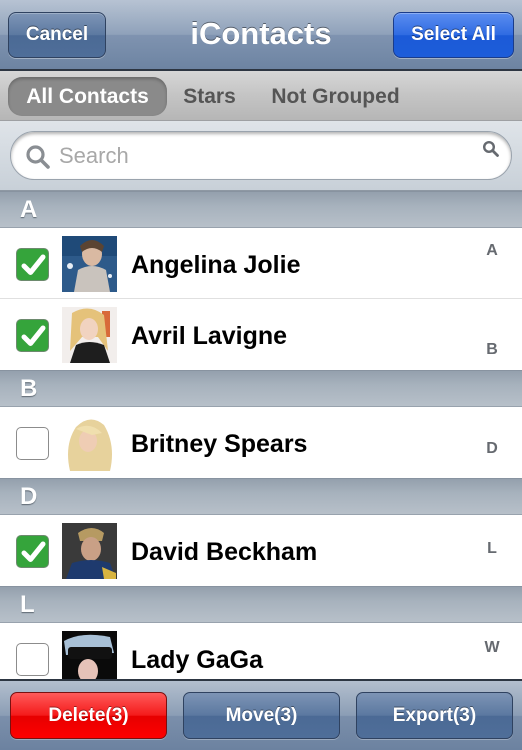 The width and height of the screenshot is (522, 750). What do you see at coordinates (38, 157) in the screenshot?
I see `search-icon` at bounding box center [38, 157].